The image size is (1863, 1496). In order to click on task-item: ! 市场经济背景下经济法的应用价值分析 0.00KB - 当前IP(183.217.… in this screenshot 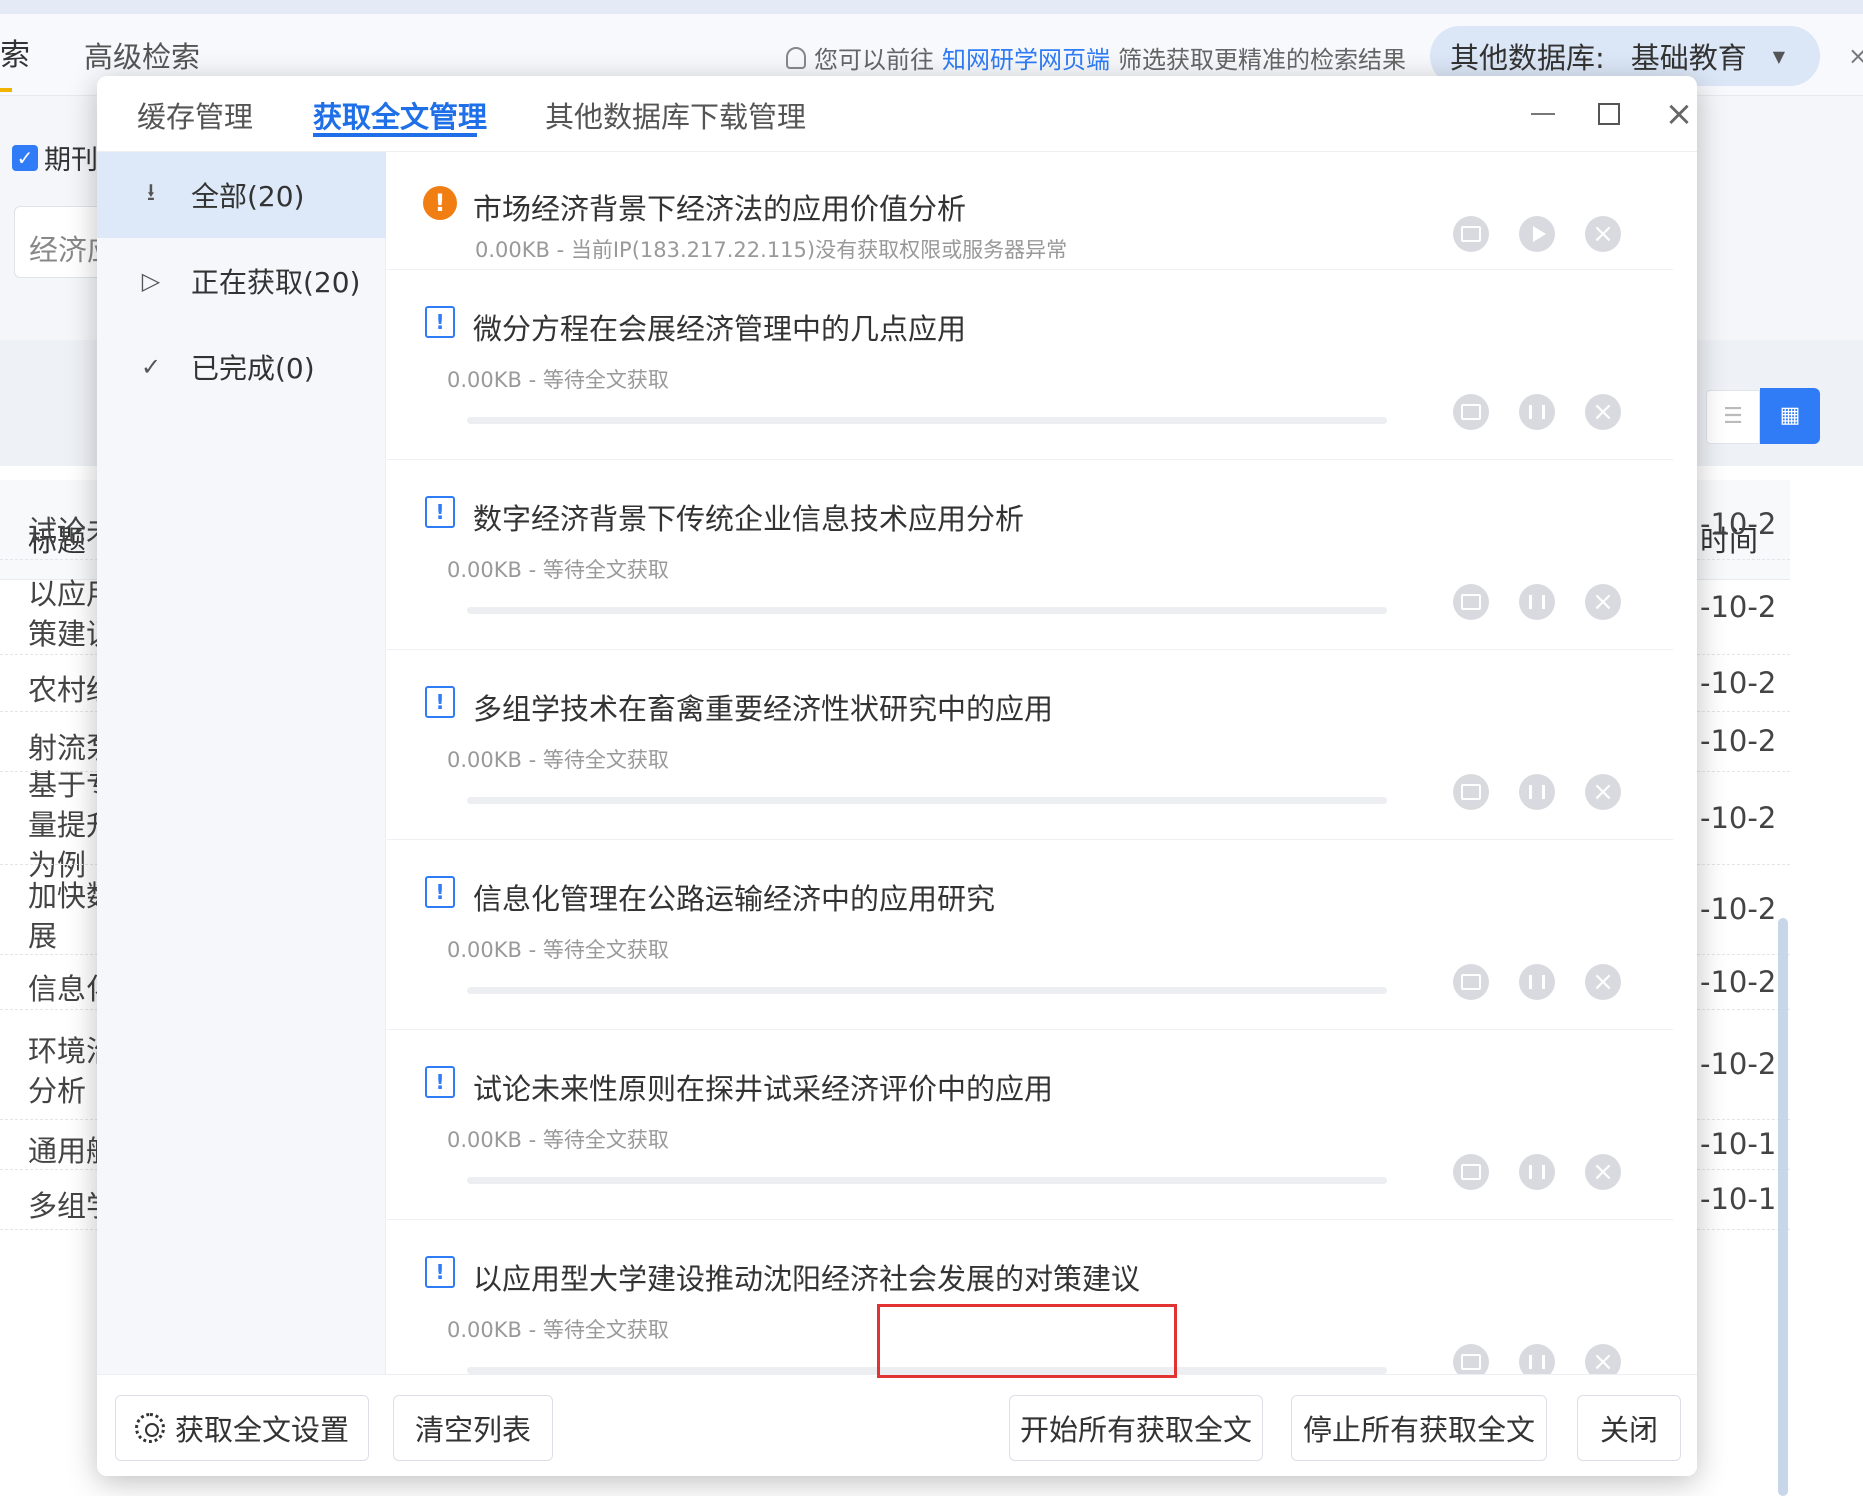, I will do `click(1030, 211)`.